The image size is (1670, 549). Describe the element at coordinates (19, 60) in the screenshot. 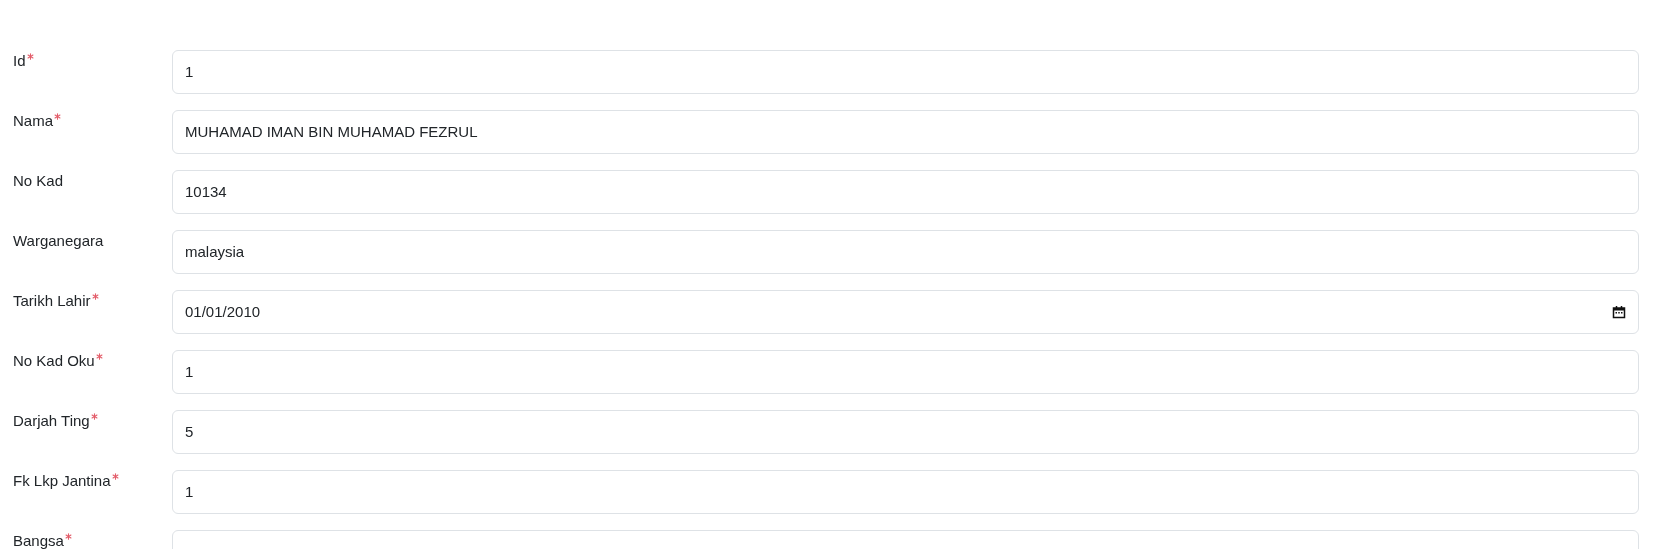

I see `field-label: Id` at that location.